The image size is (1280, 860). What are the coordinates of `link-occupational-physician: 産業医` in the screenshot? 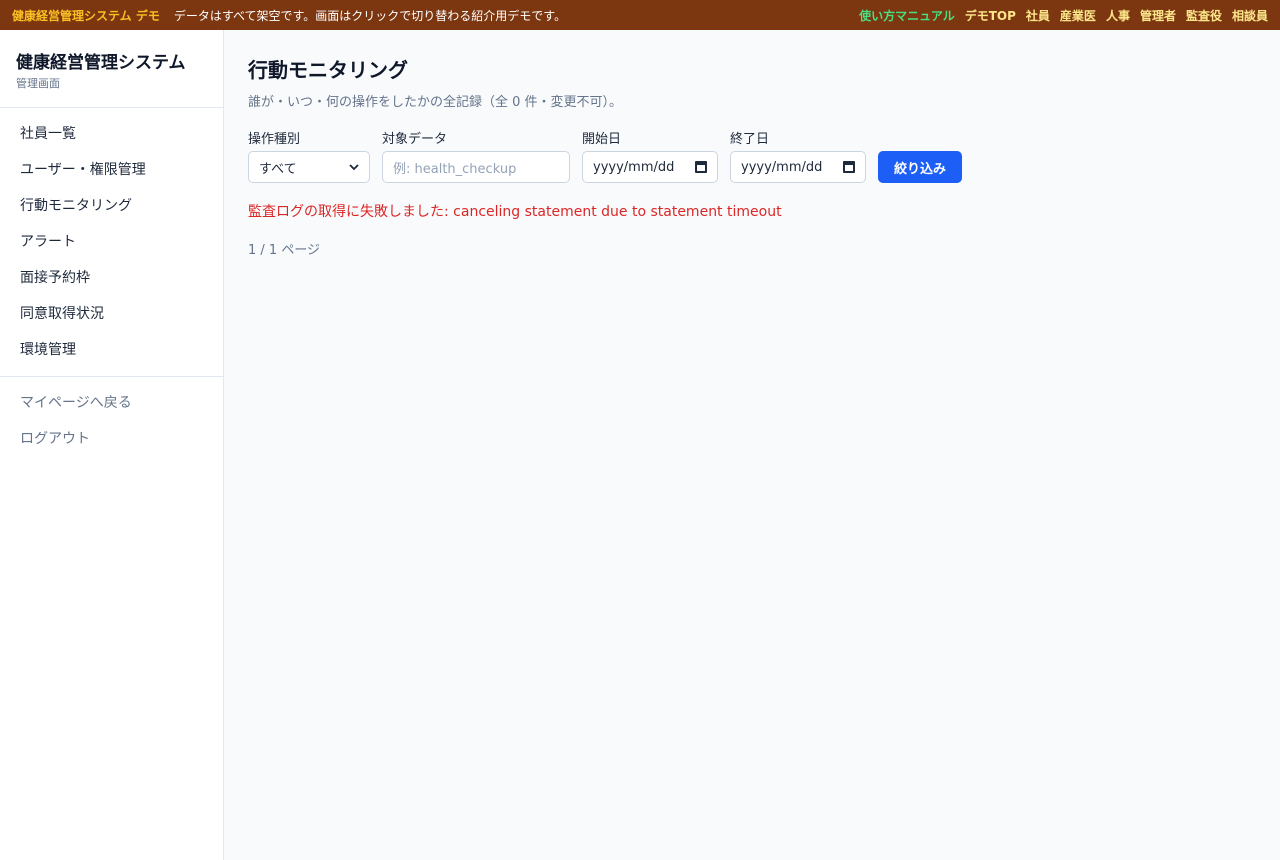 It's located at (1078, 15).